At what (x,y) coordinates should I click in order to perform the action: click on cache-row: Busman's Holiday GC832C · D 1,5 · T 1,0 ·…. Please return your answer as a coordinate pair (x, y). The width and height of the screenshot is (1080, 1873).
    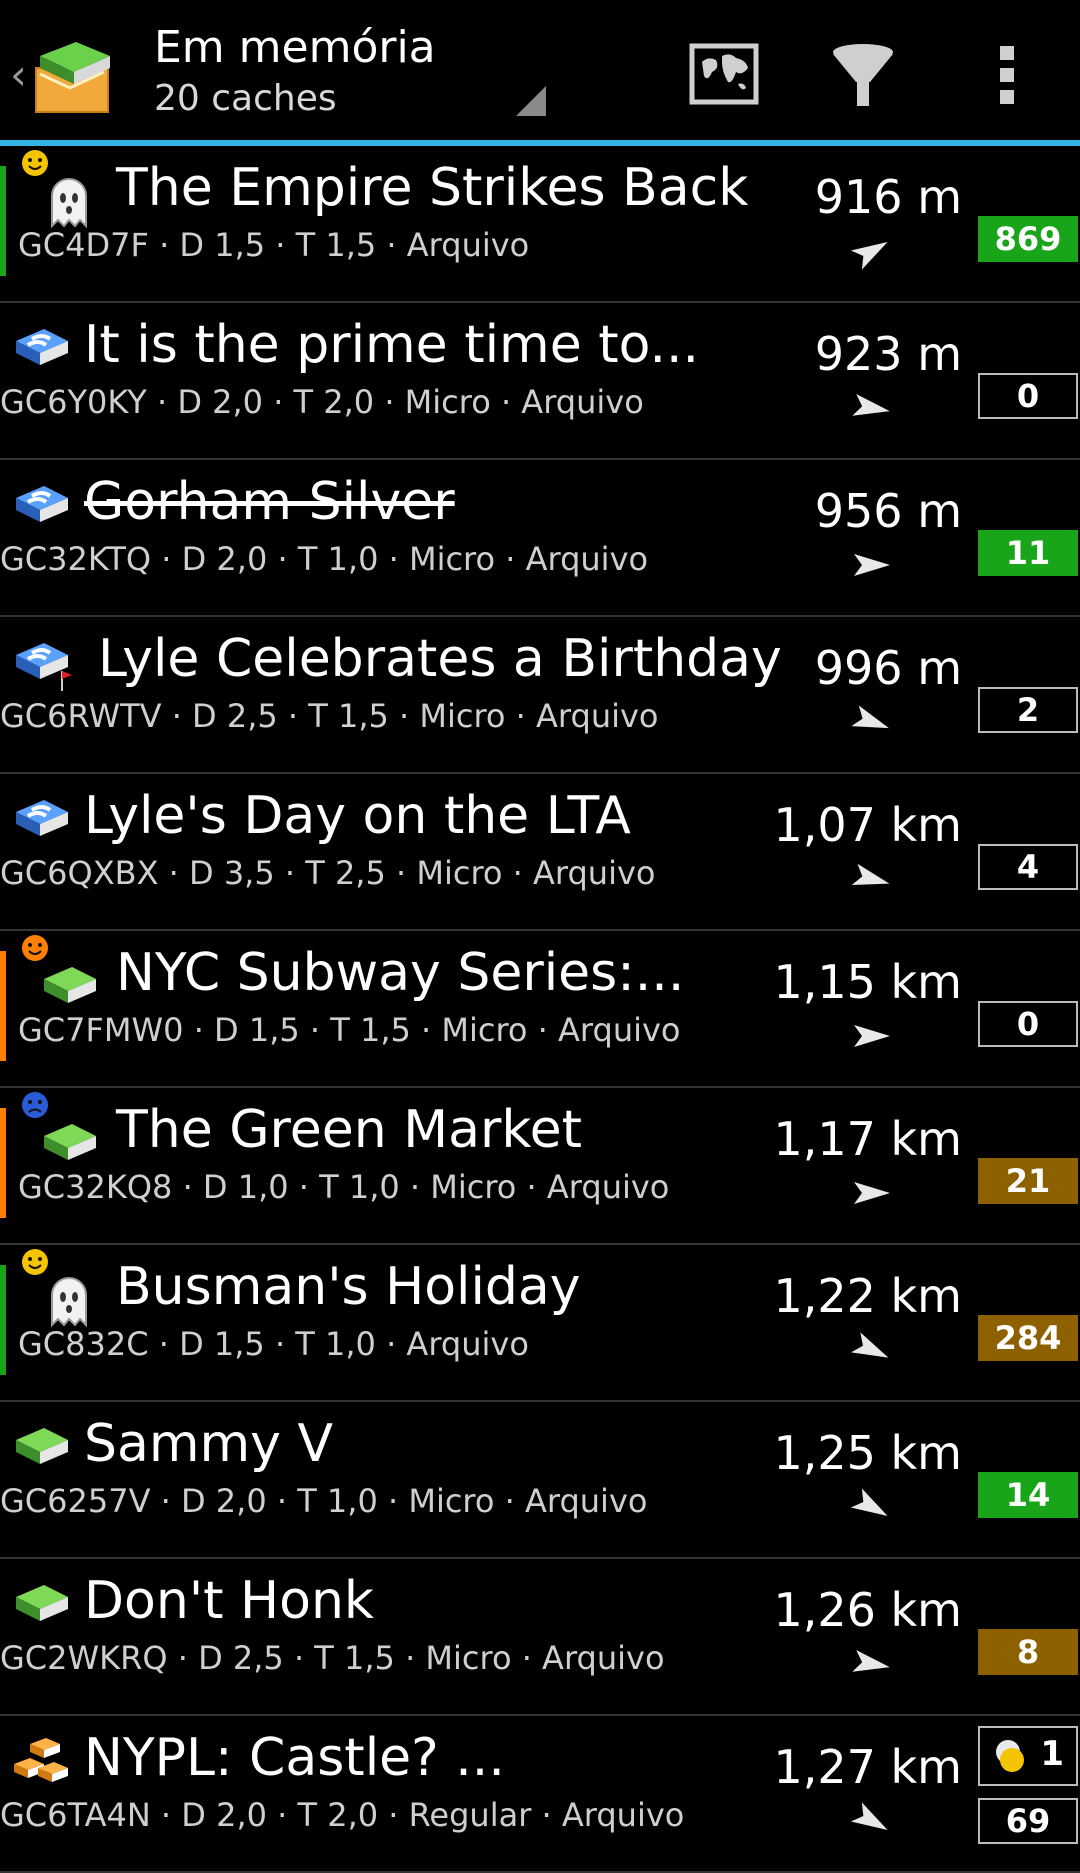
    Looking at the image, I should click on (540, 1323).